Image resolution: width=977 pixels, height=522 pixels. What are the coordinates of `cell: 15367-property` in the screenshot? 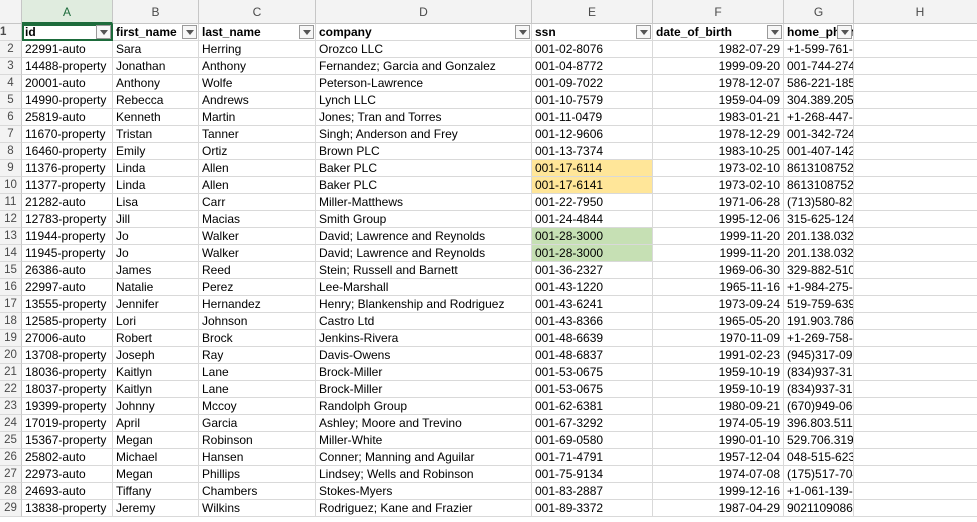 It's located at (67, 440).